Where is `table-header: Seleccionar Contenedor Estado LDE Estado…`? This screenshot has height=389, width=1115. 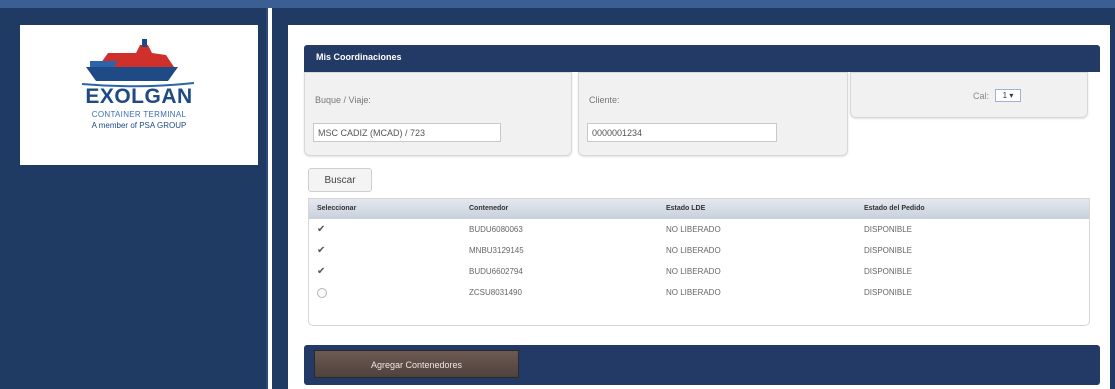
table-header: Seleccionar Contenedor Estado LDE Estado… is located at coordinates (699, 209).